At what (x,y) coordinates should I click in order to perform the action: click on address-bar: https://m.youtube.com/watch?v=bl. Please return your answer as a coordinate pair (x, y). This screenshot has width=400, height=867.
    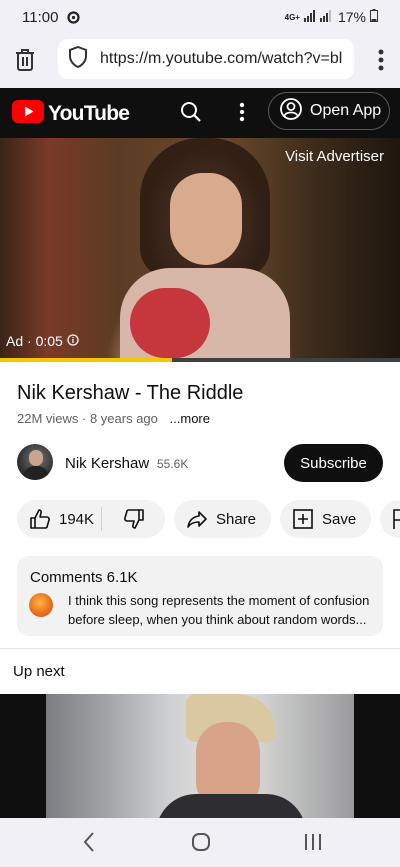
    Looking at the image, I should click on (206, 59).